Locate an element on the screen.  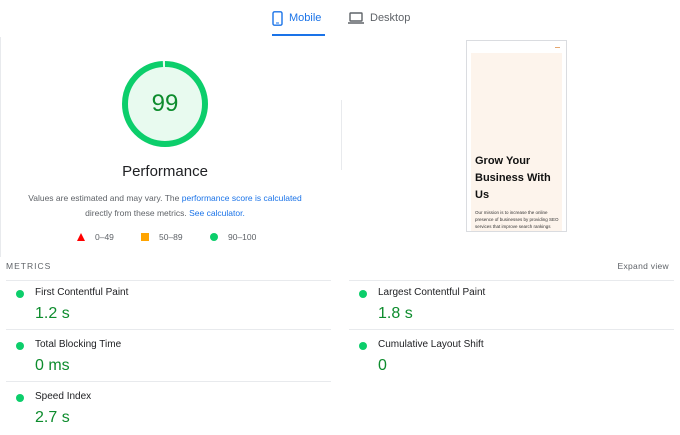
description-text: Values are estimated and may vary. The is located at coordinates (105, 198).